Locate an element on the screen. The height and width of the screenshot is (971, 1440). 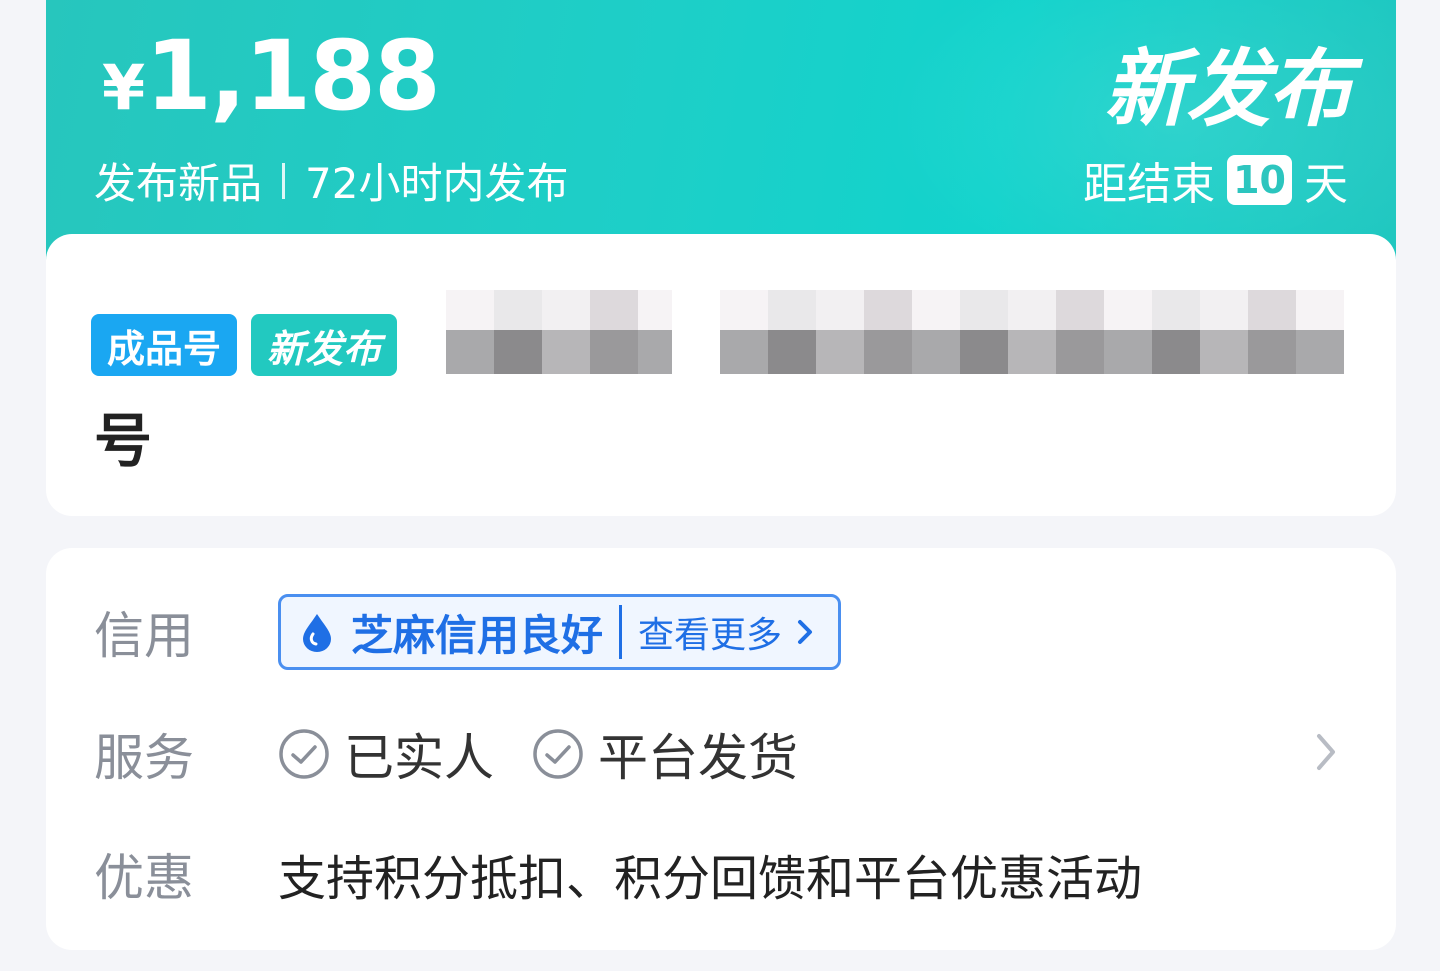
release-info: 发布新品 72小时内发布 is located at coordinates (331, 180).